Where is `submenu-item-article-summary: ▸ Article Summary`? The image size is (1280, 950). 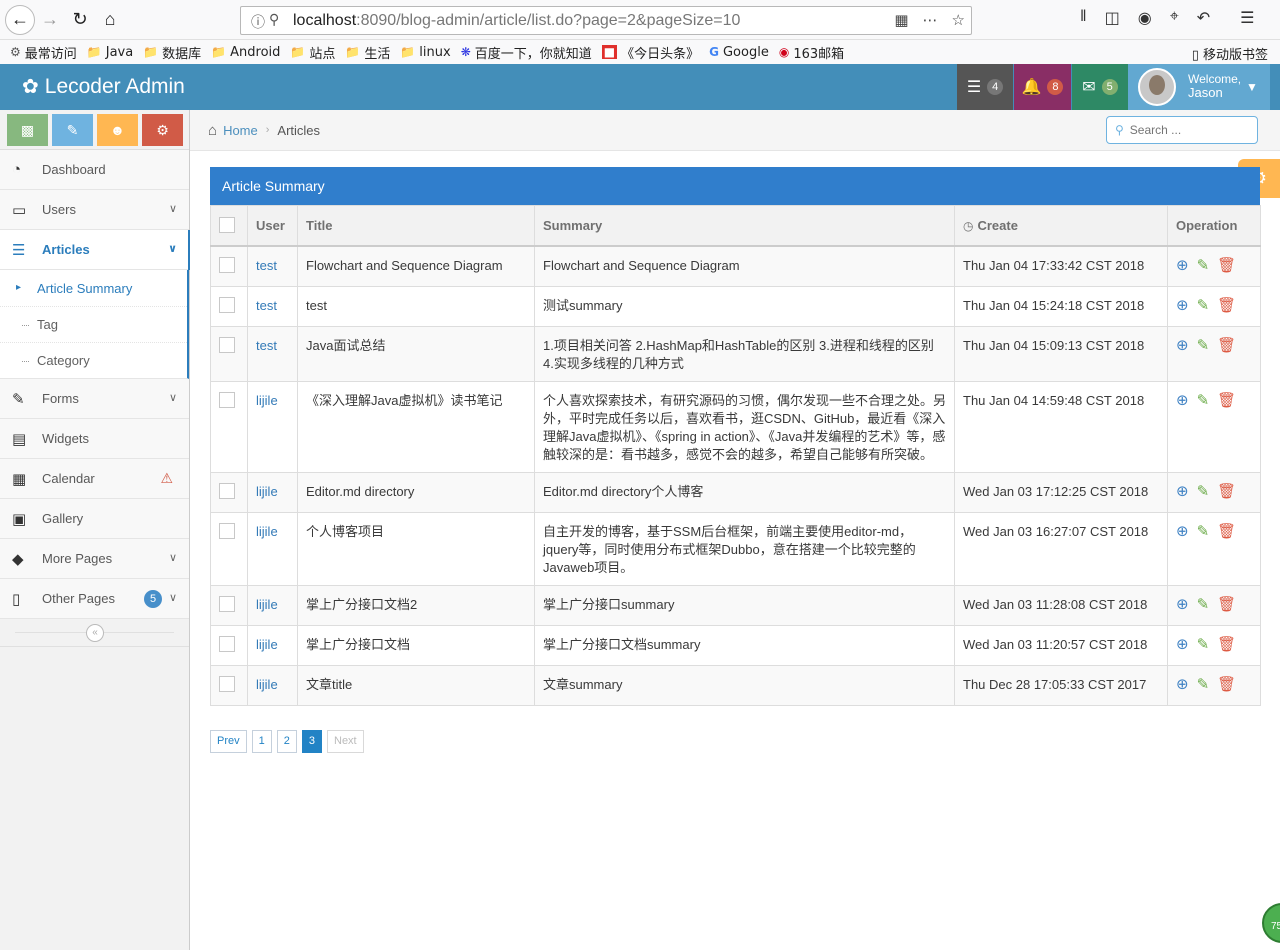
submenu-item-article-summary: ▸ Article Summary is located at coordinates (93, 288).